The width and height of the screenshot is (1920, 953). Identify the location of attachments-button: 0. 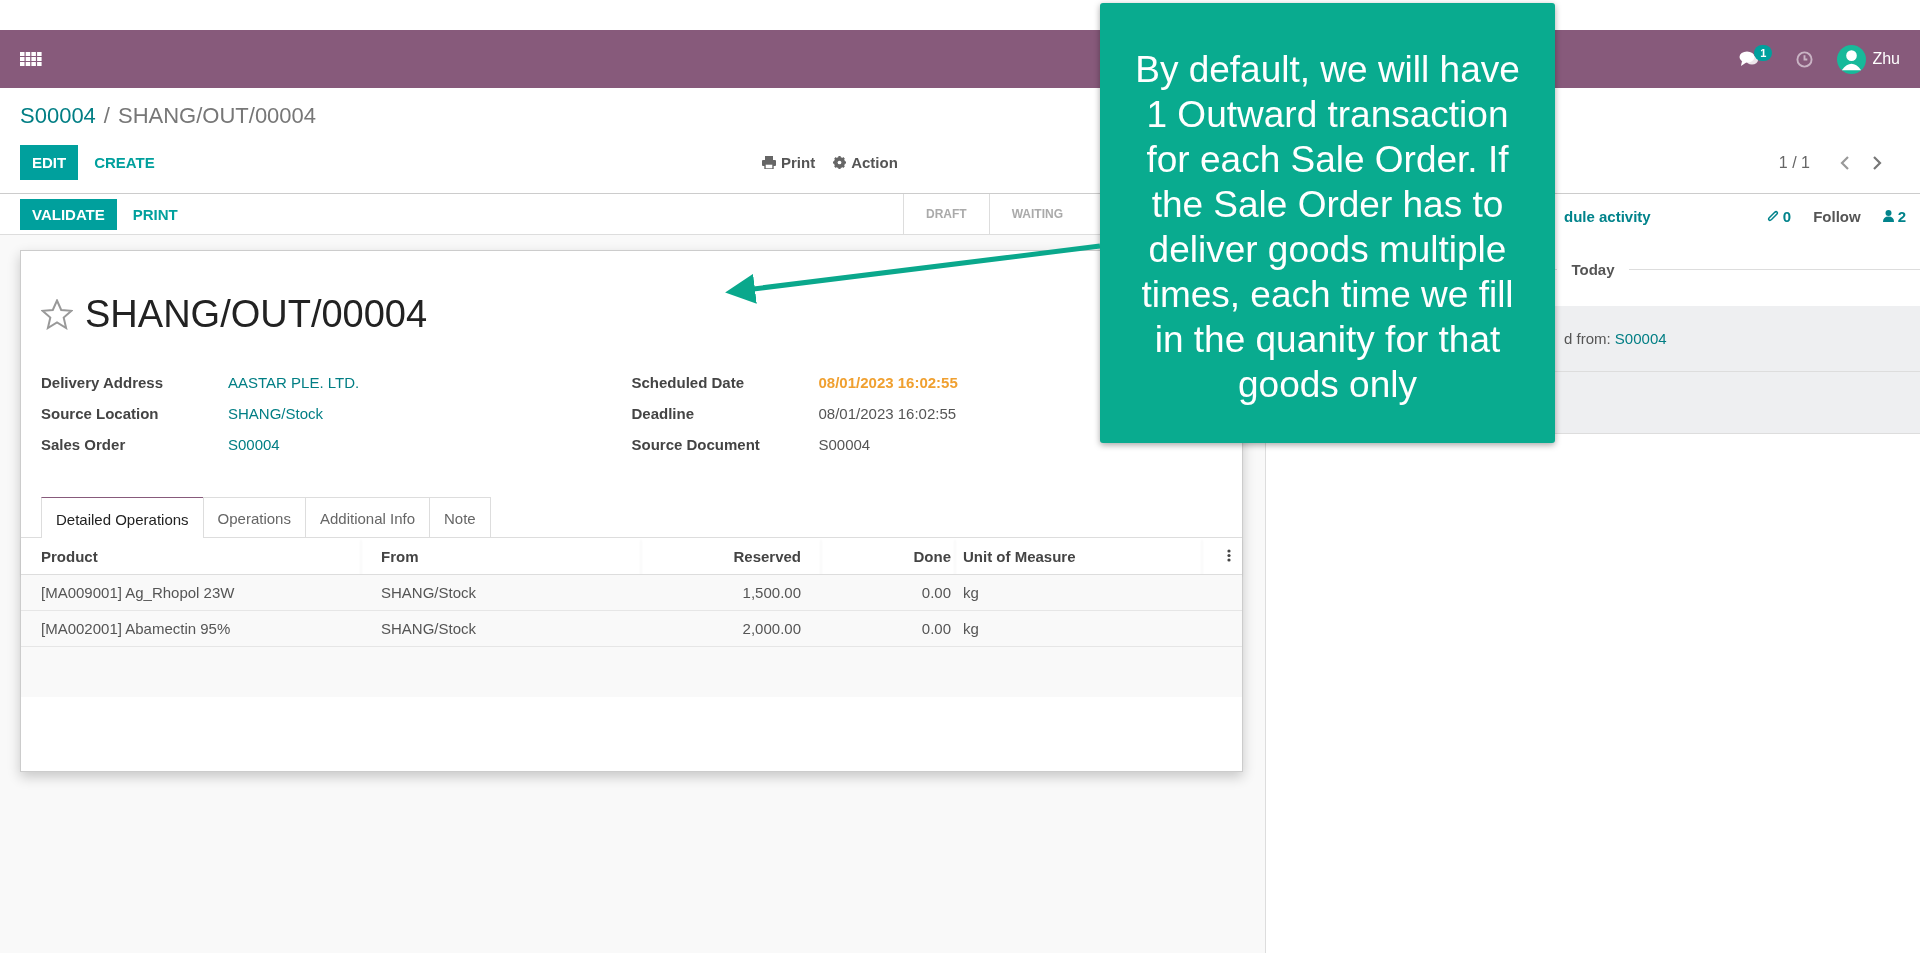
(1779, 216).